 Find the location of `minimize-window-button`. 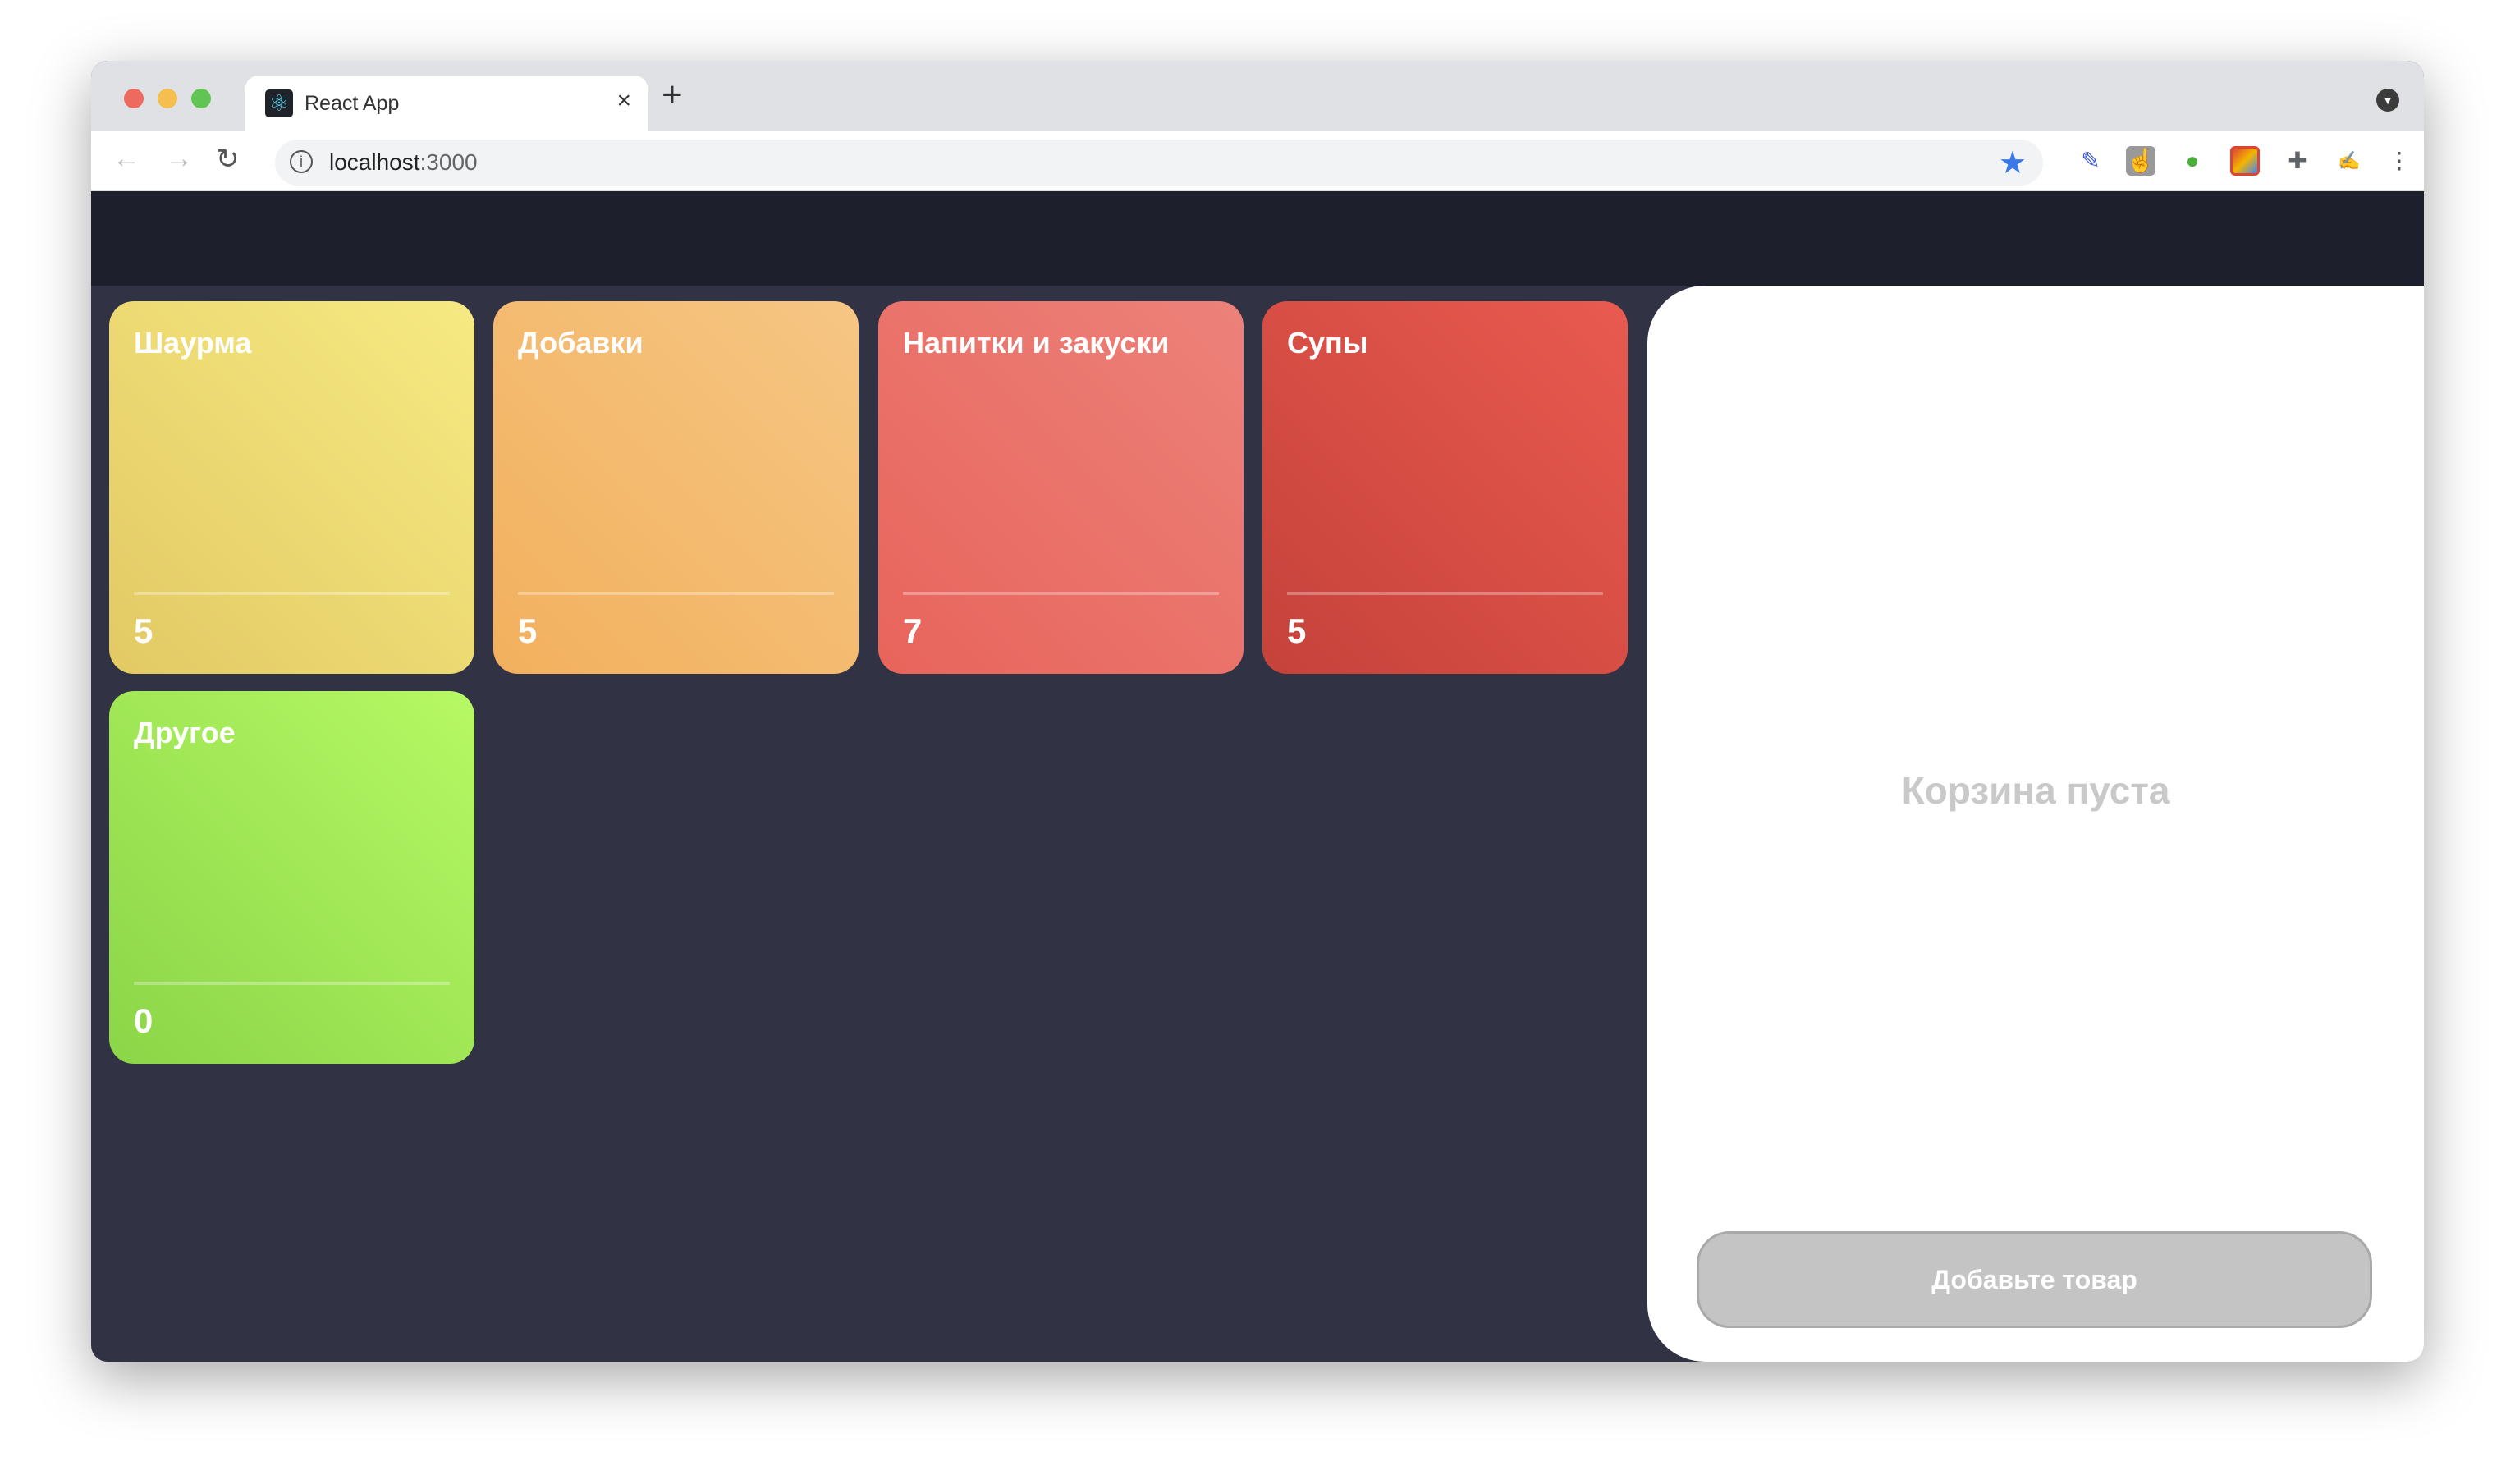

minimize-window-button is located at coordinates (167, 98).